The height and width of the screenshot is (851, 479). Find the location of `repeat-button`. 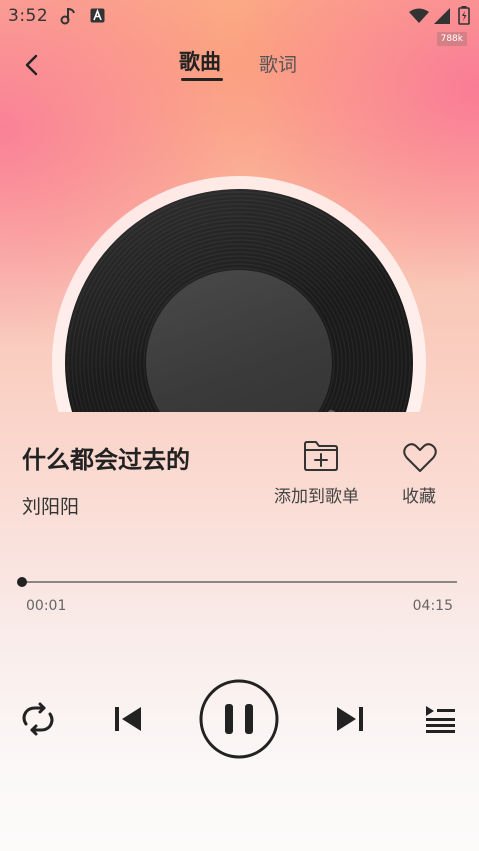

repeat-button is located at coordinates (38, 719).